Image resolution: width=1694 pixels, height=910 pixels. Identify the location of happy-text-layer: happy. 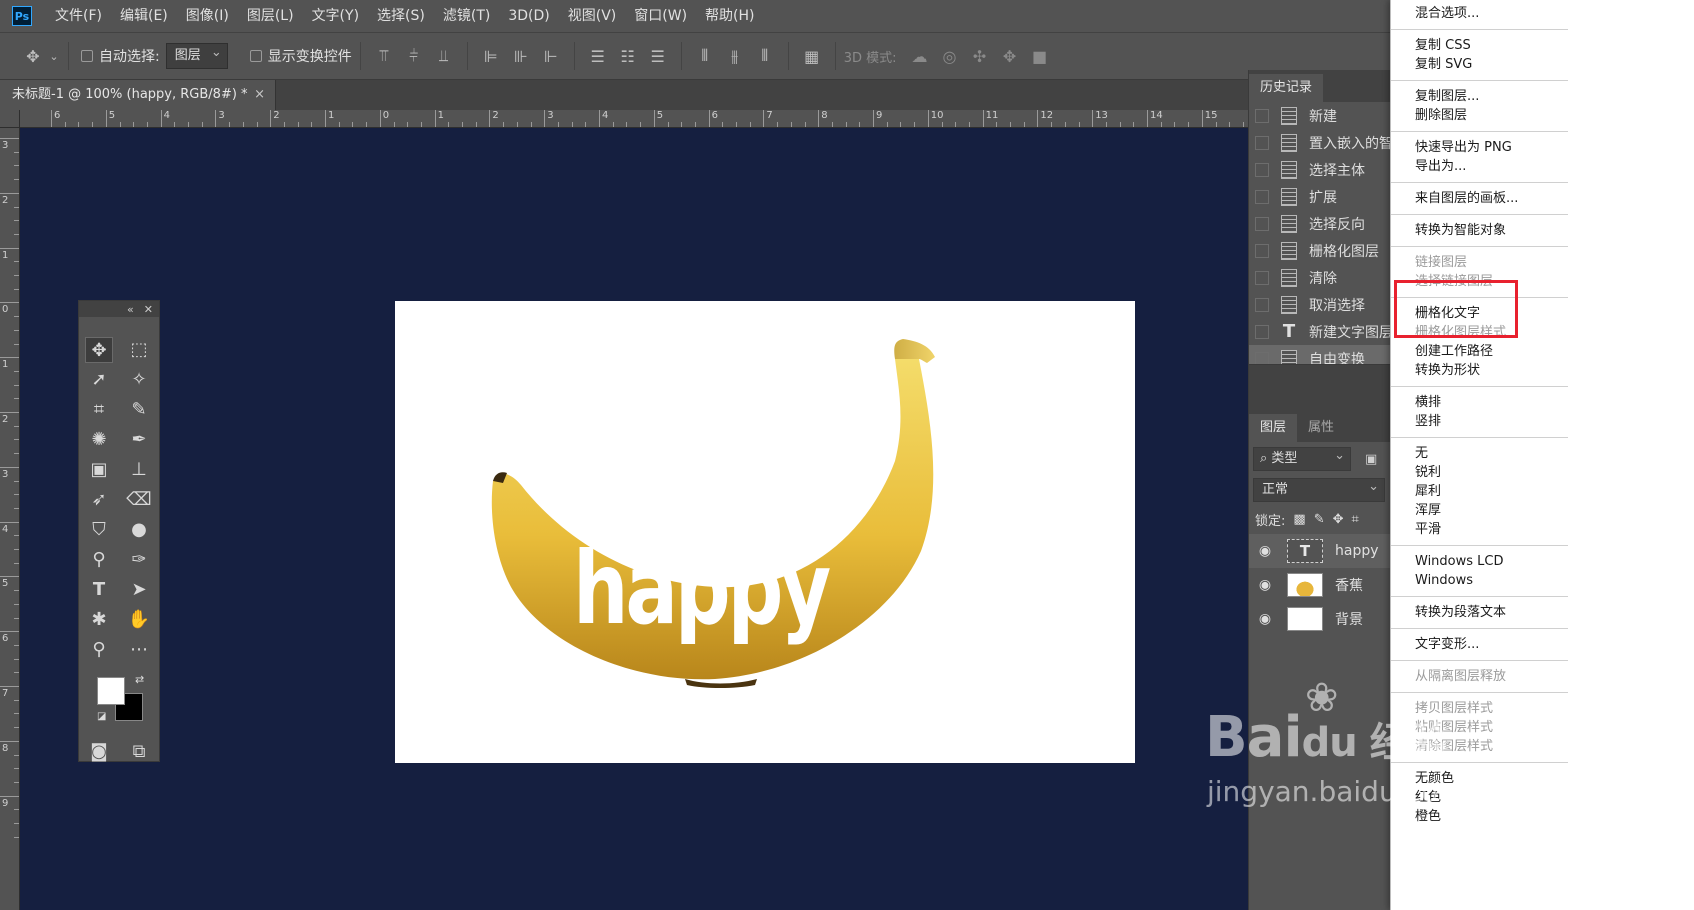
(702, 589).